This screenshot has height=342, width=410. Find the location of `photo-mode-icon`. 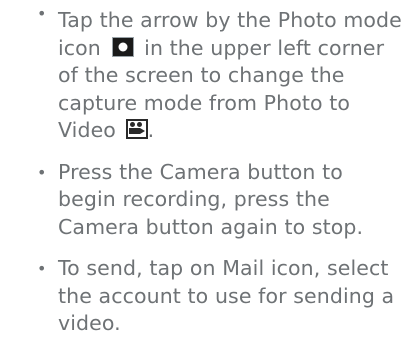

photo-mode-icon is located at coordinates (122, 46).